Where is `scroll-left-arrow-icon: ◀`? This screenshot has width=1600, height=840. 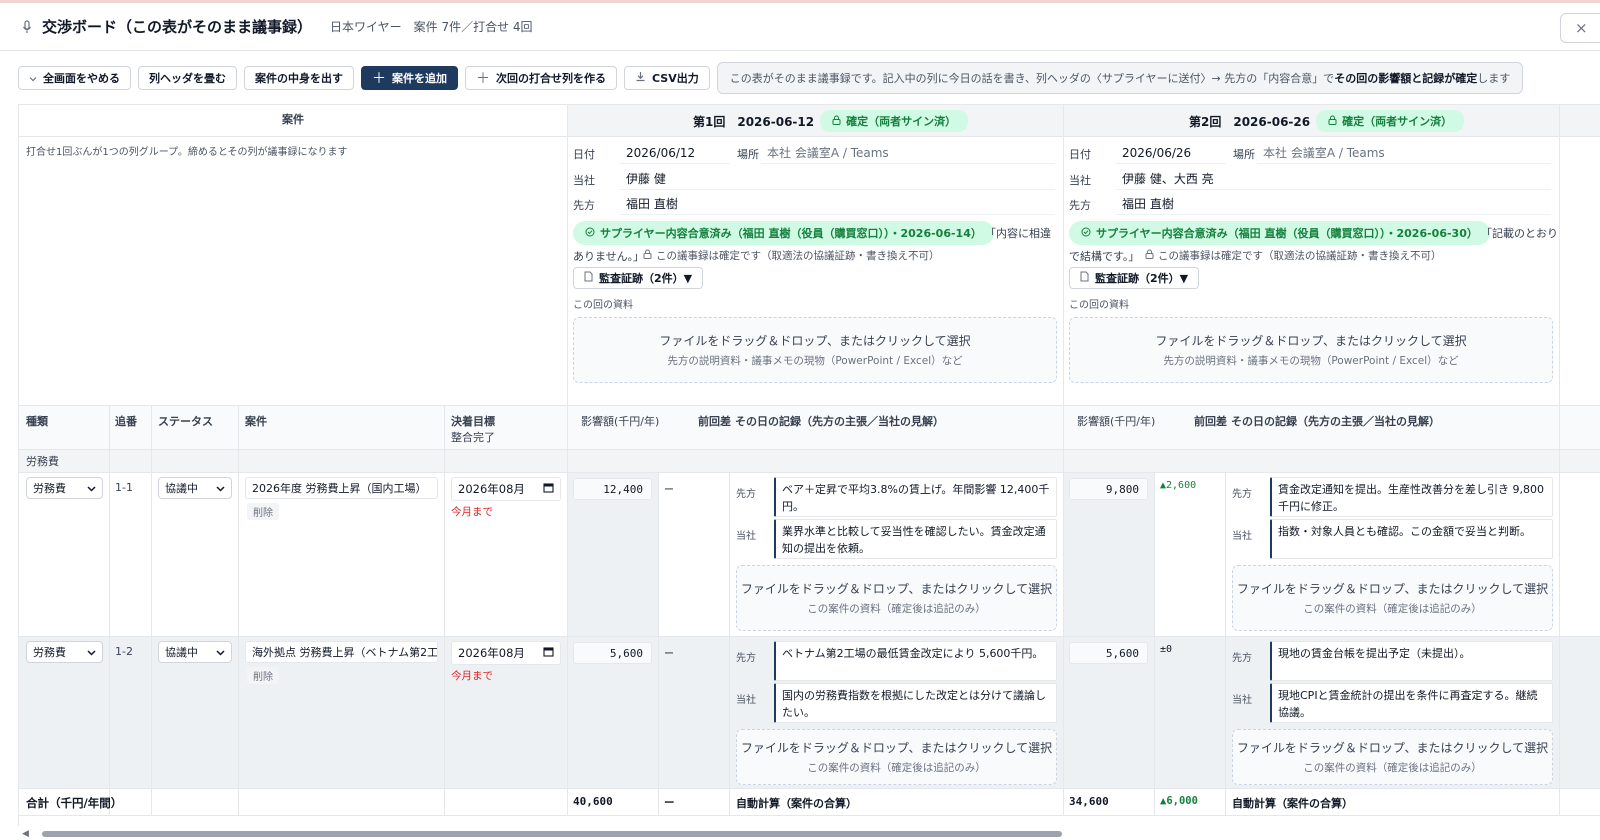 scroll-left-arrow-icon: ◀ is located at coordinates (25, 834).